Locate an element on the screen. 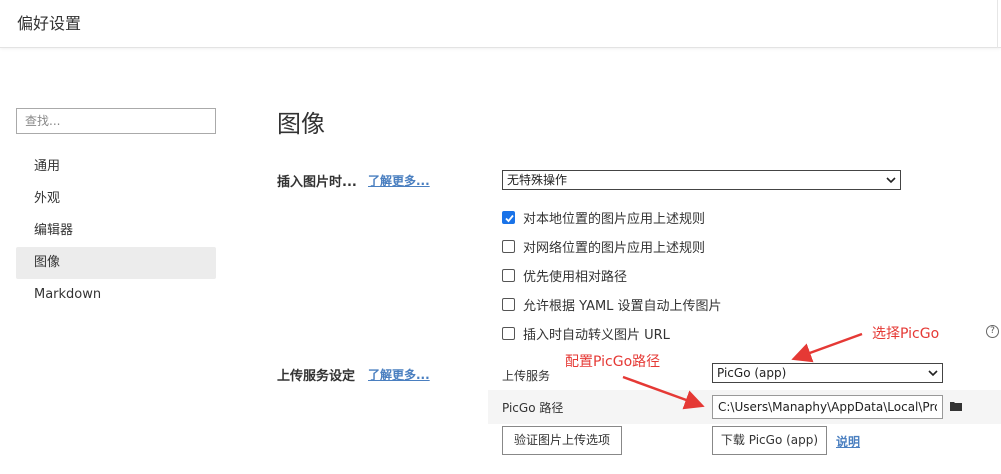 The image size is (1001, 474). download-picgo-button: 下载 PicGo (app) is located at coordinates (769, 440).